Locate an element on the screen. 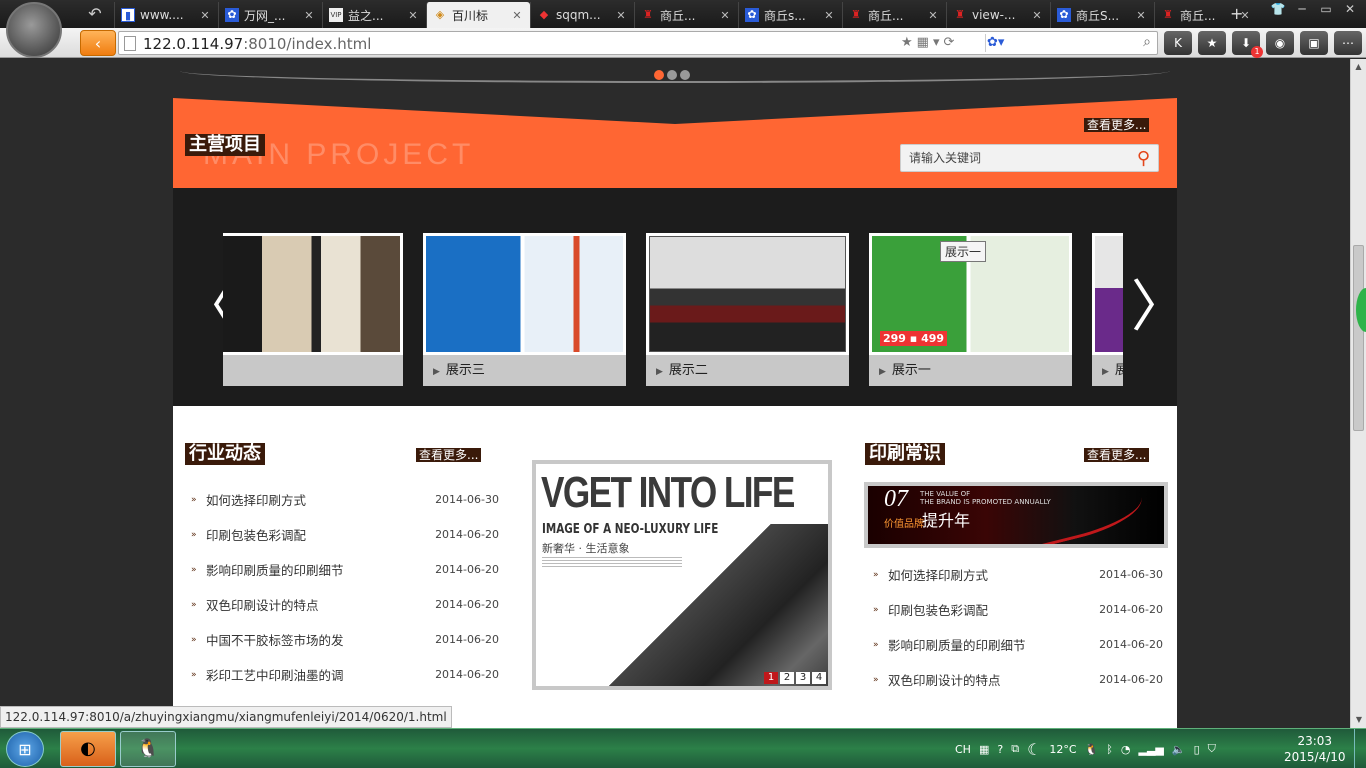 The height and width of the screenshot is (768, 1366). back-button: ‹ is located at coordinates (98, 43).